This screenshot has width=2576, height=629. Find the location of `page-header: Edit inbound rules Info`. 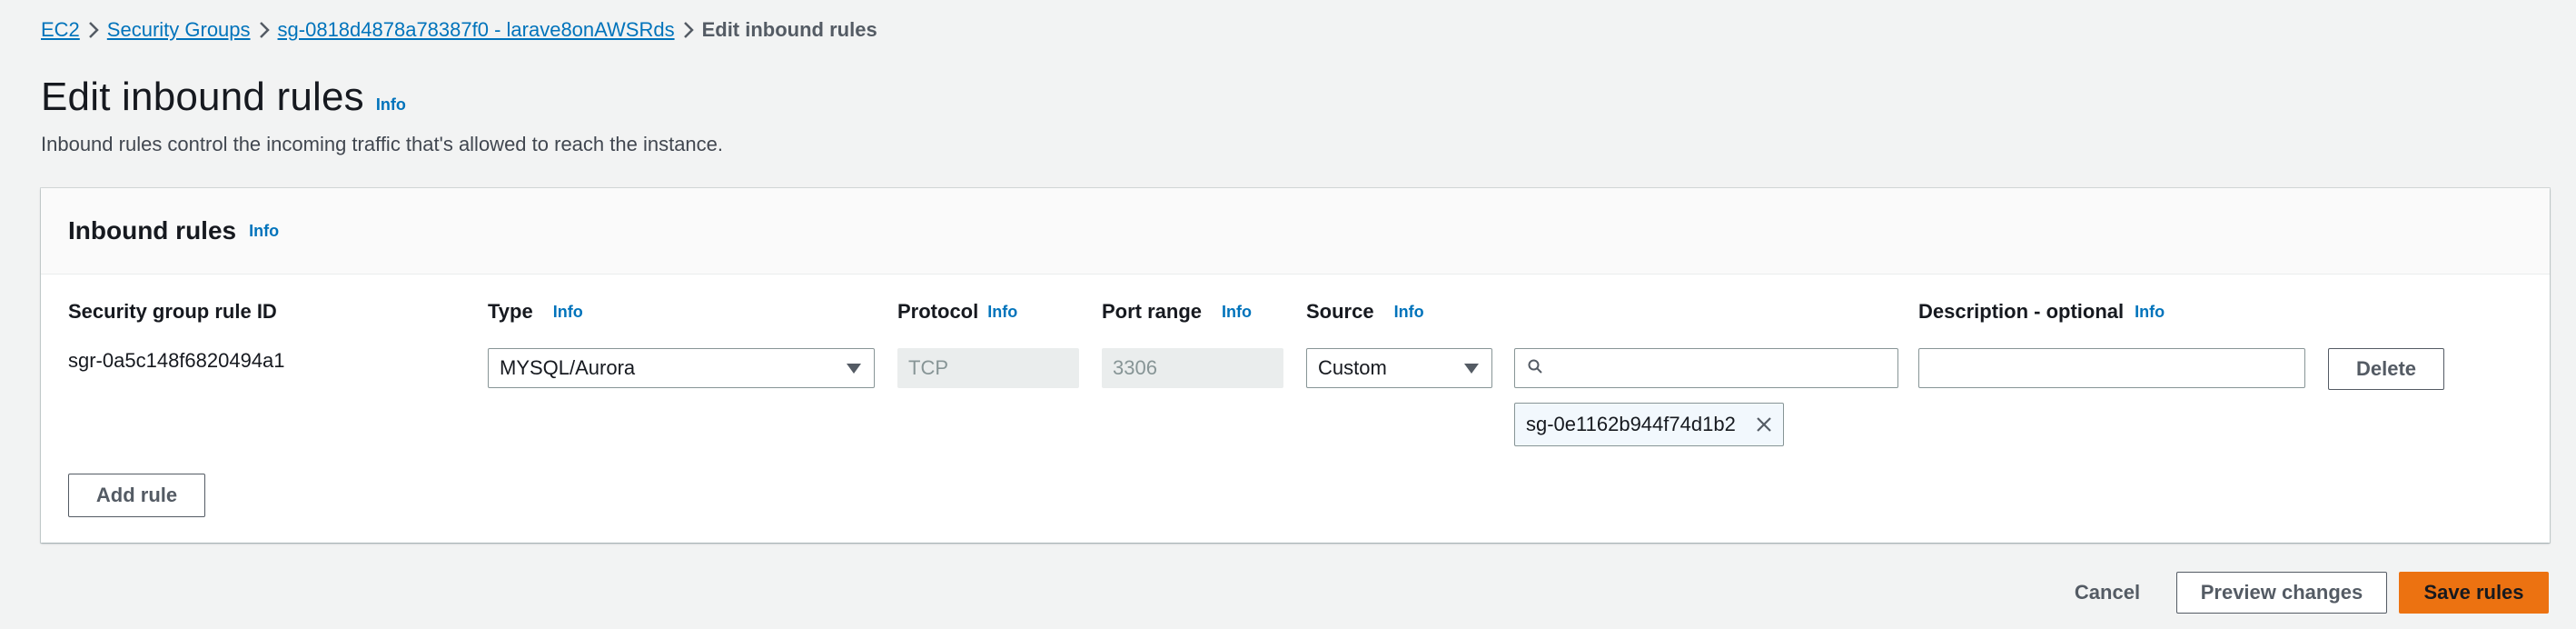

page-header: Edit inbound rules Info is located at coordinates (223, 98).